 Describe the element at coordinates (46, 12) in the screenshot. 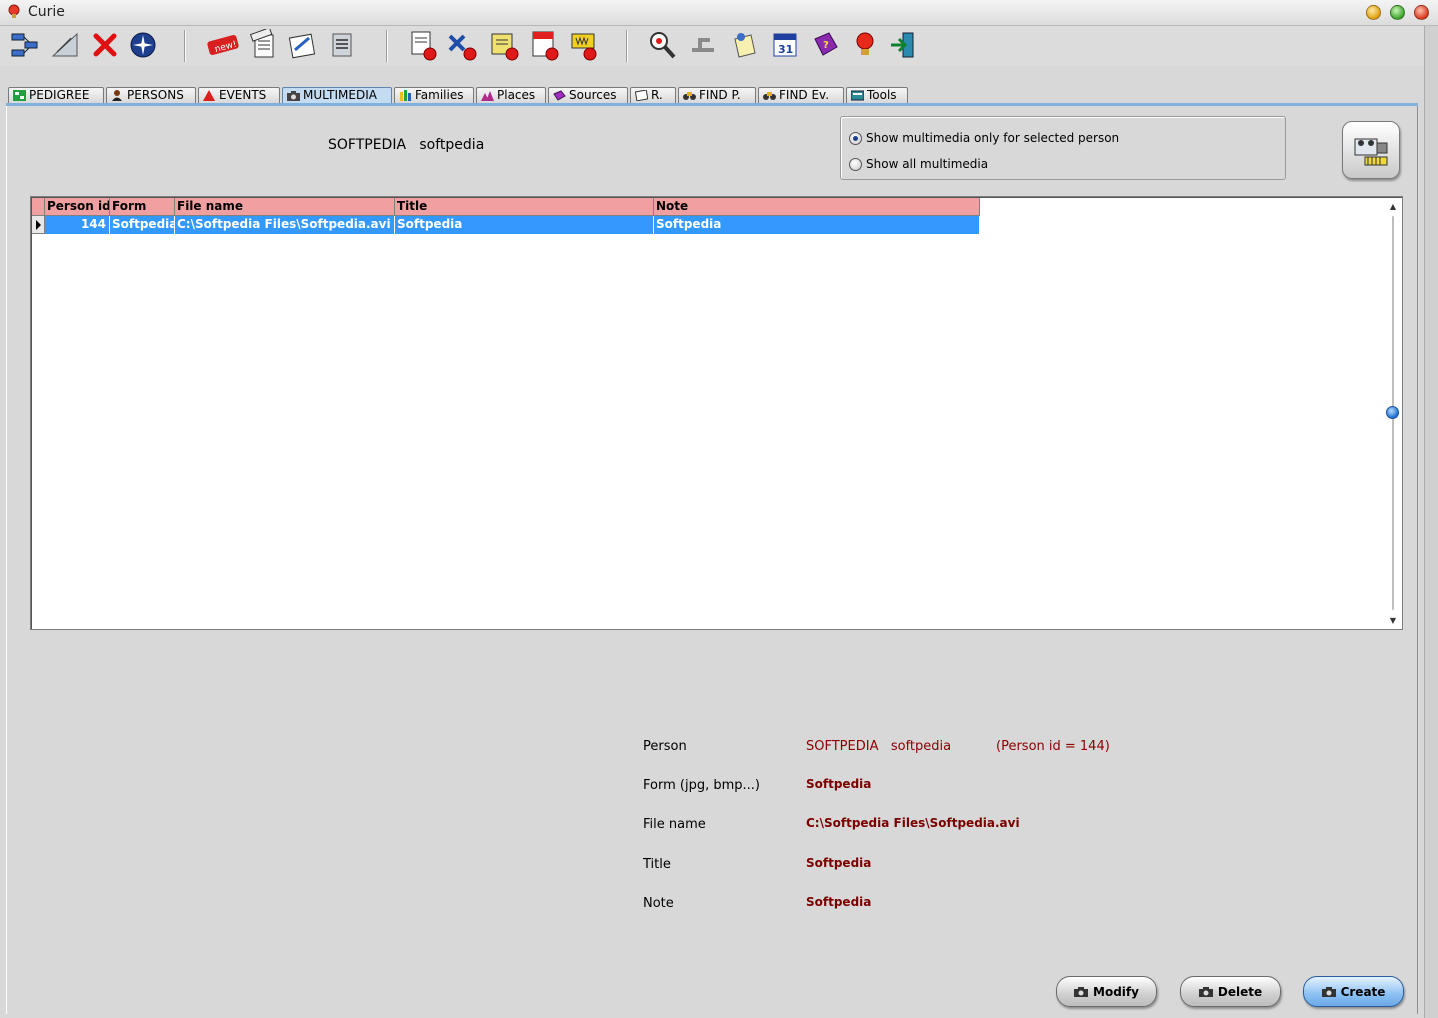

I see `window-title: Curie` at that location.